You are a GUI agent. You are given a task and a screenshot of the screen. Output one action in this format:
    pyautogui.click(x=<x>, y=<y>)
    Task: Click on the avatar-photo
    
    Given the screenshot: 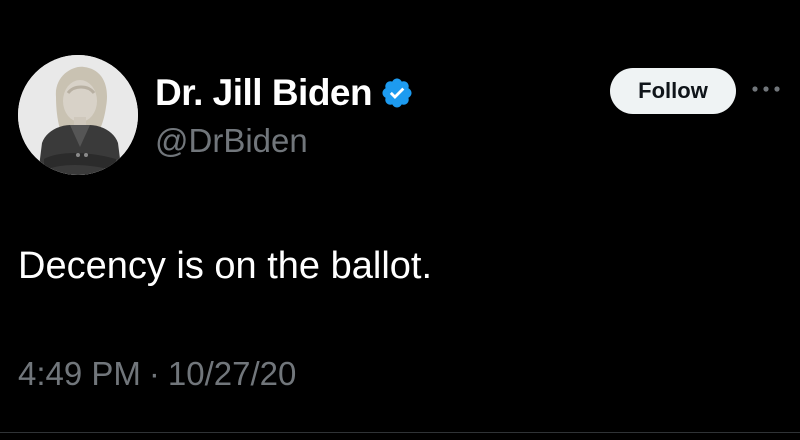 What is the action you would take?
    pyautogui.click(x=78, y=115)
    